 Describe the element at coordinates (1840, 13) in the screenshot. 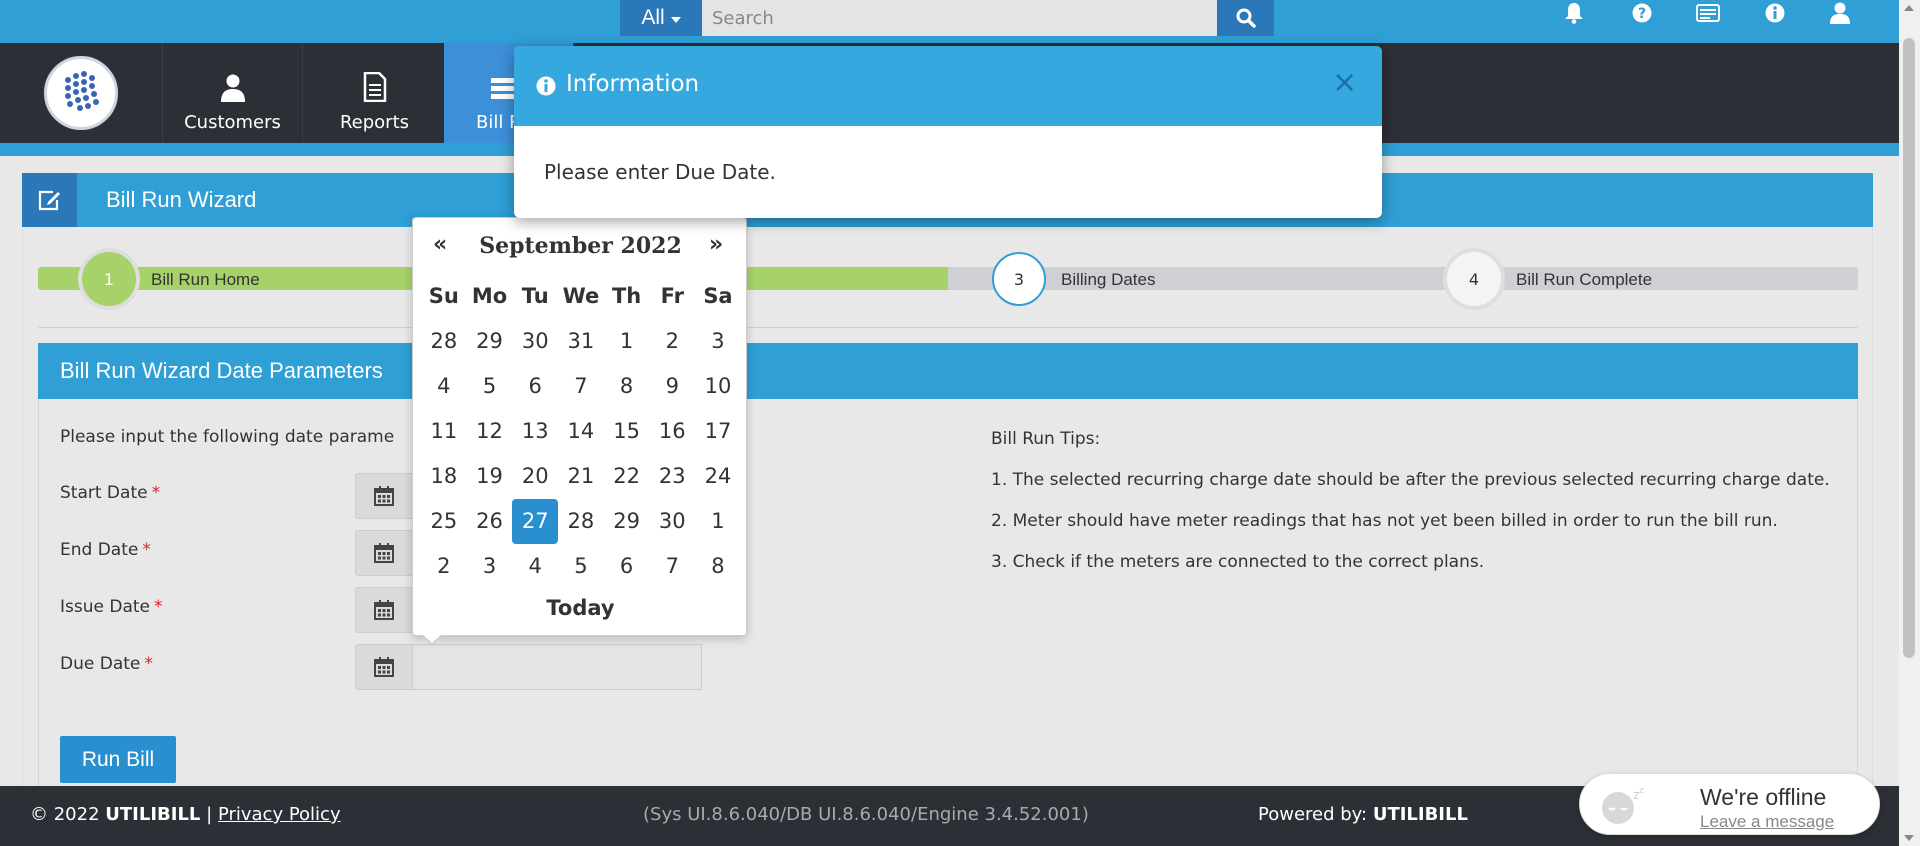

I see `user-menu-button` at that location.